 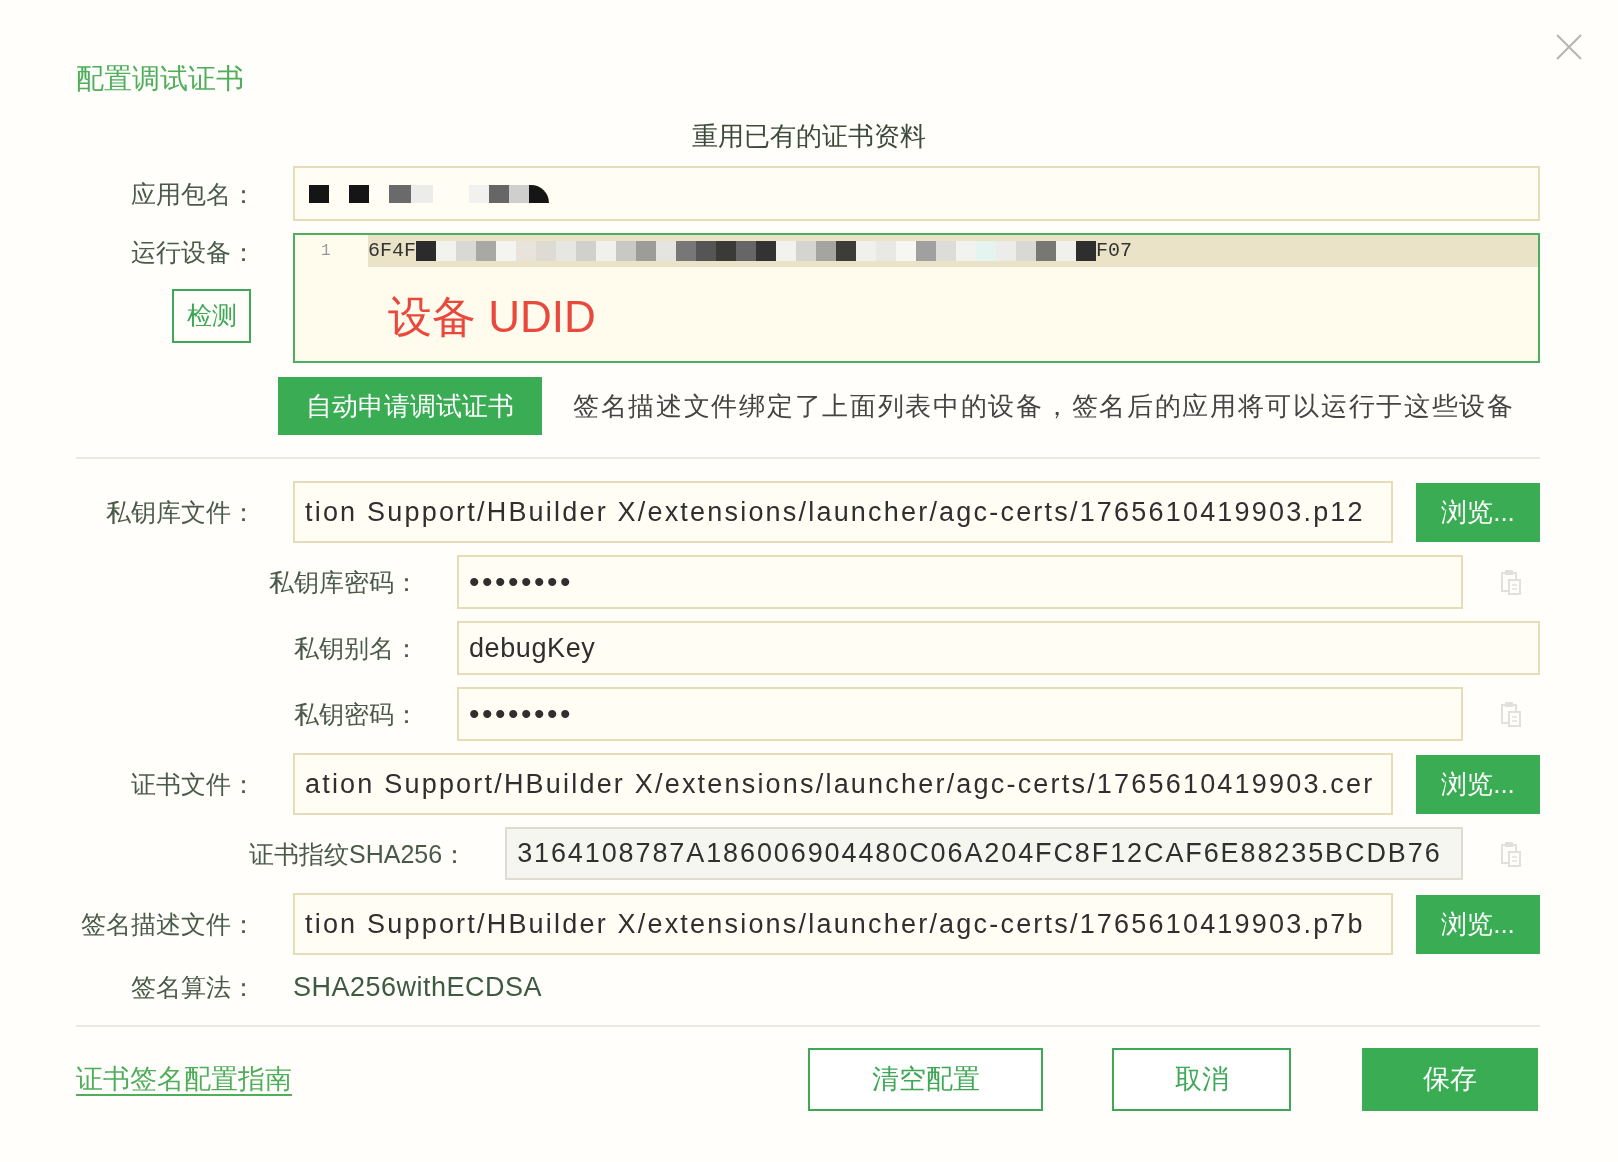 I want to click on field-label: 运行设备：, so click(x=193, y=252).